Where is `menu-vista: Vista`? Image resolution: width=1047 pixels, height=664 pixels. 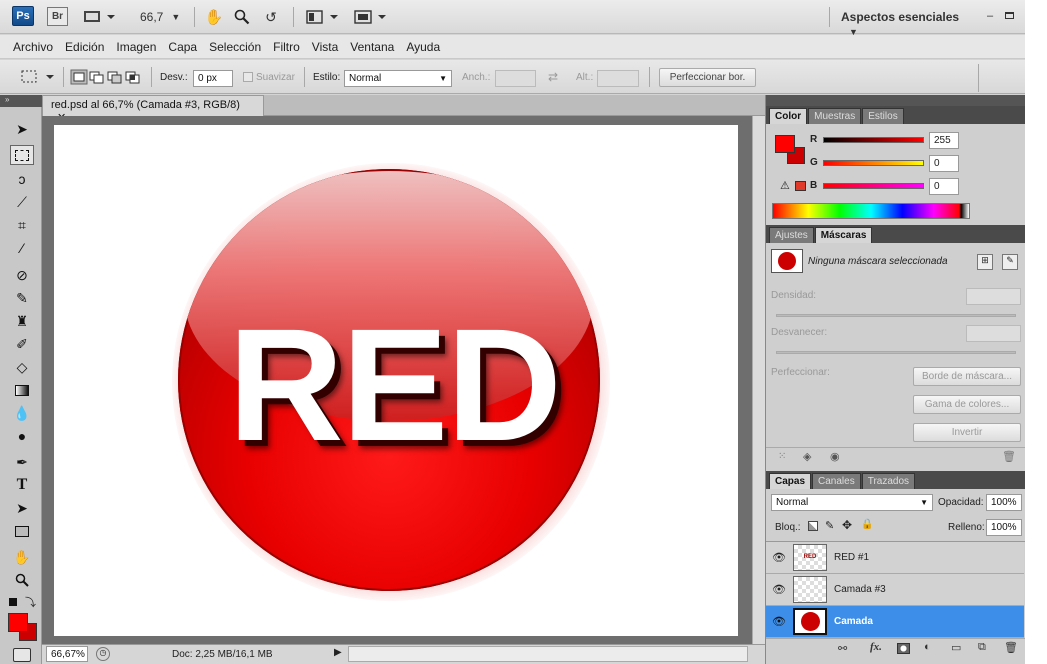 menu-vista: Vista is located at coordinates (325, 47).